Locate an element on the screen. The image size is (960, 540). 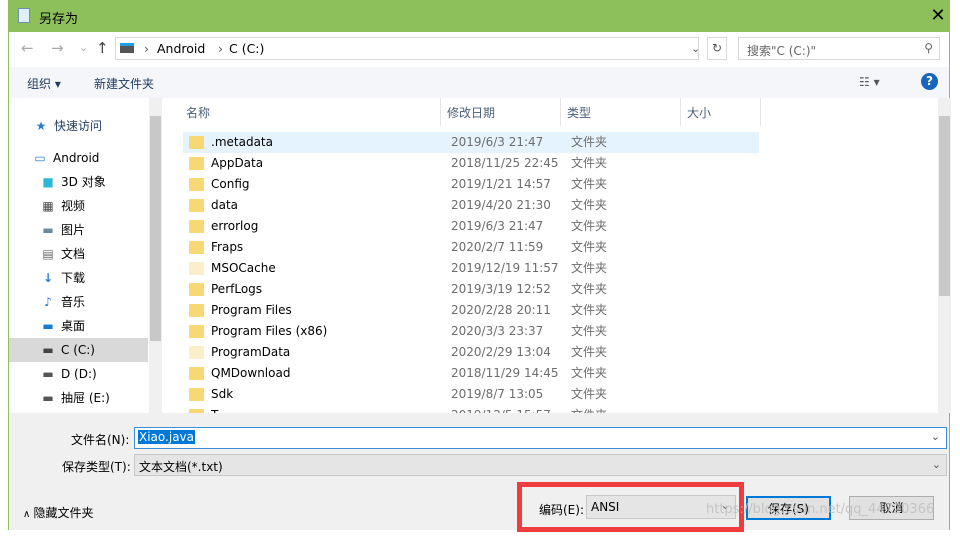
music-icon: ♪ is located at coordinates (48, 302).